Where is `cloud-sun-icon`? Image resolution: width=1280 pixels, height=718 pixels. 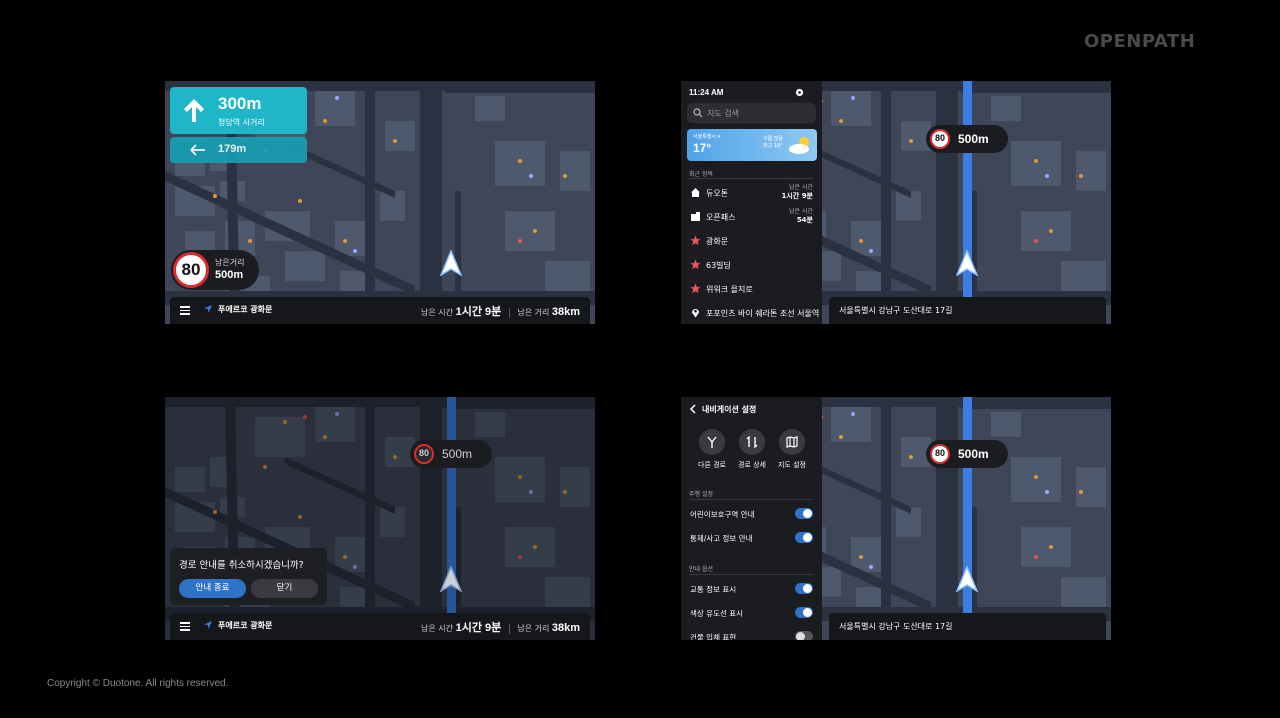
cloud-sun-icon is located at coordinates (799, 145).